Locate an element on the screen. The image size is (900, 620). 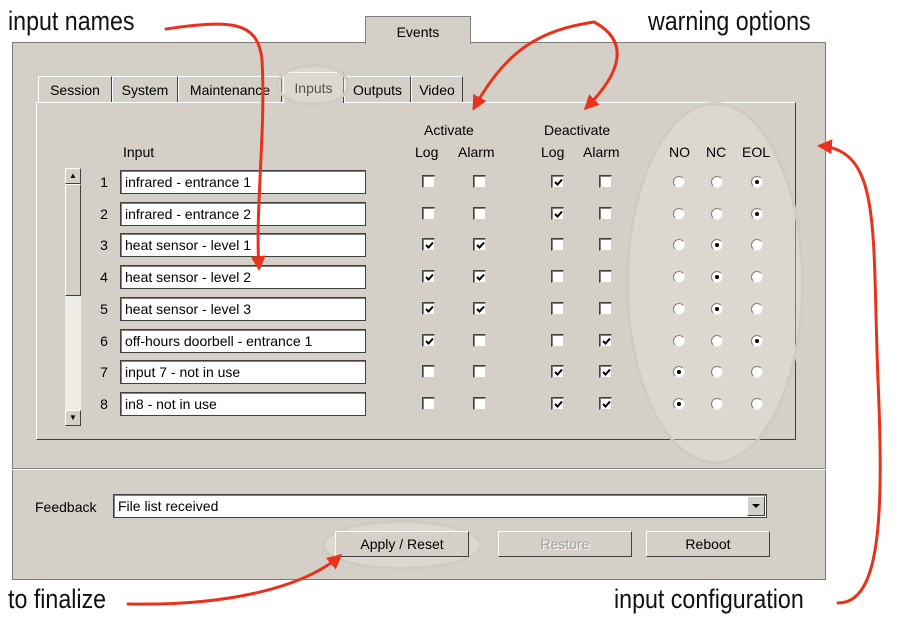
callout-input-configuration: input configuration is located at coordinates (709, 599).